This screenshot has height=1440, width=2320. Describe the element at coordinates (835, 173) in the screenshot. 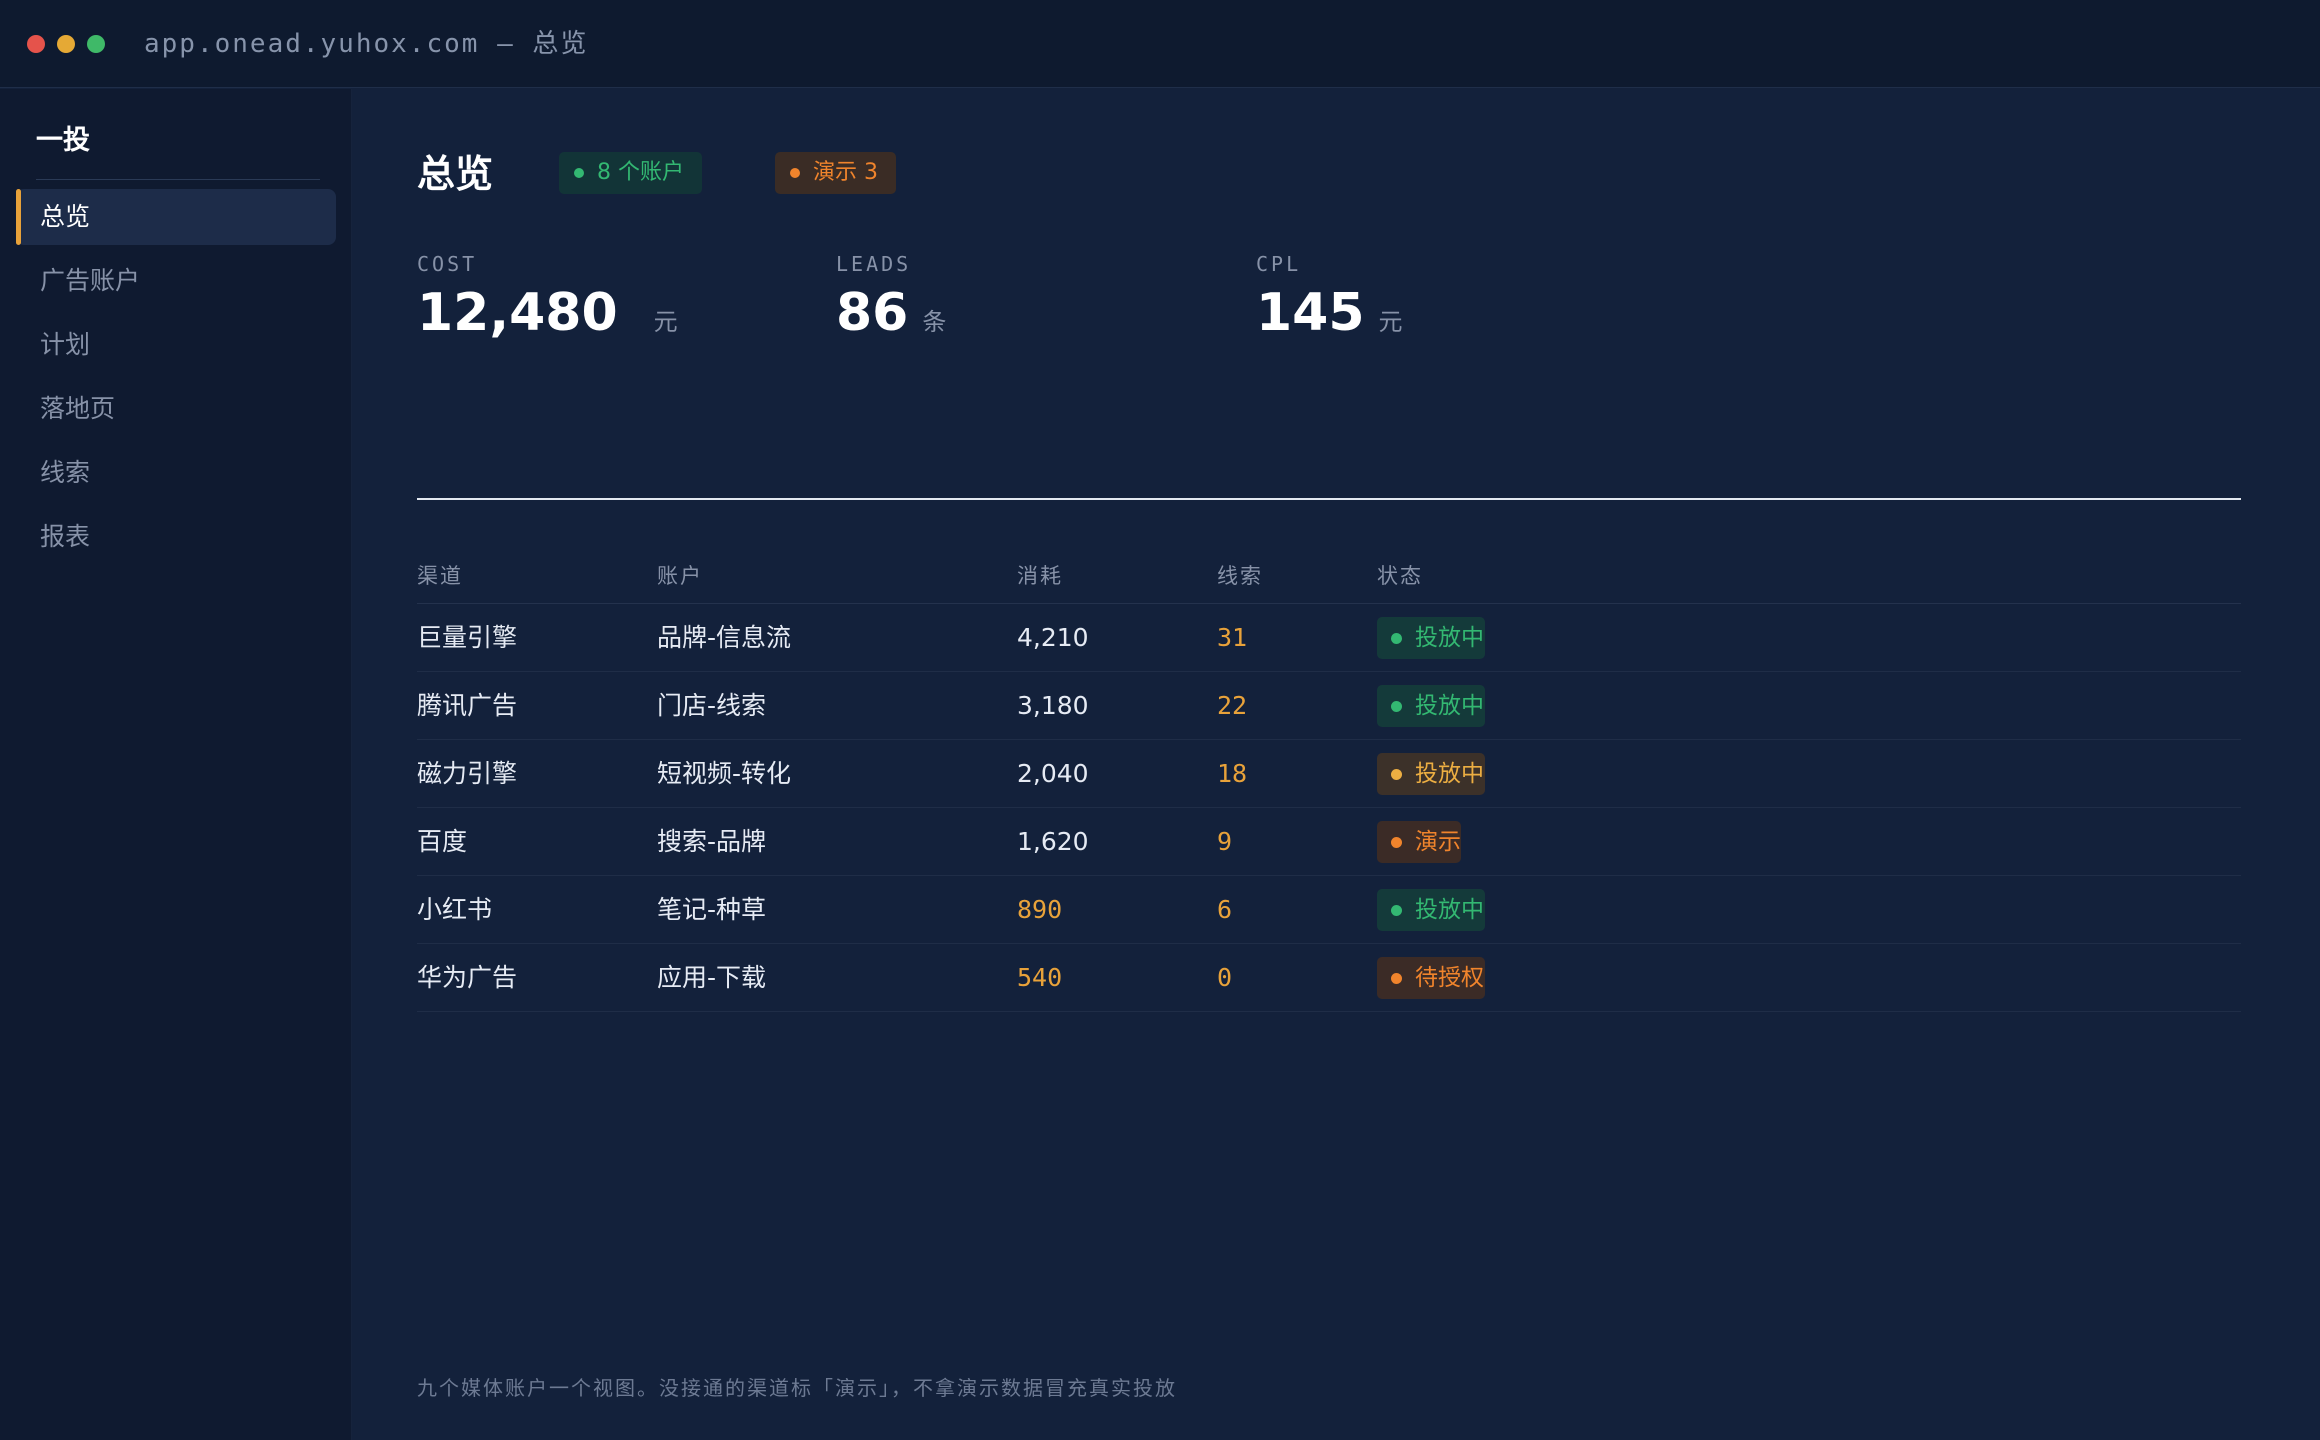

I see `demo-count-badge: 演示 3` at that location.